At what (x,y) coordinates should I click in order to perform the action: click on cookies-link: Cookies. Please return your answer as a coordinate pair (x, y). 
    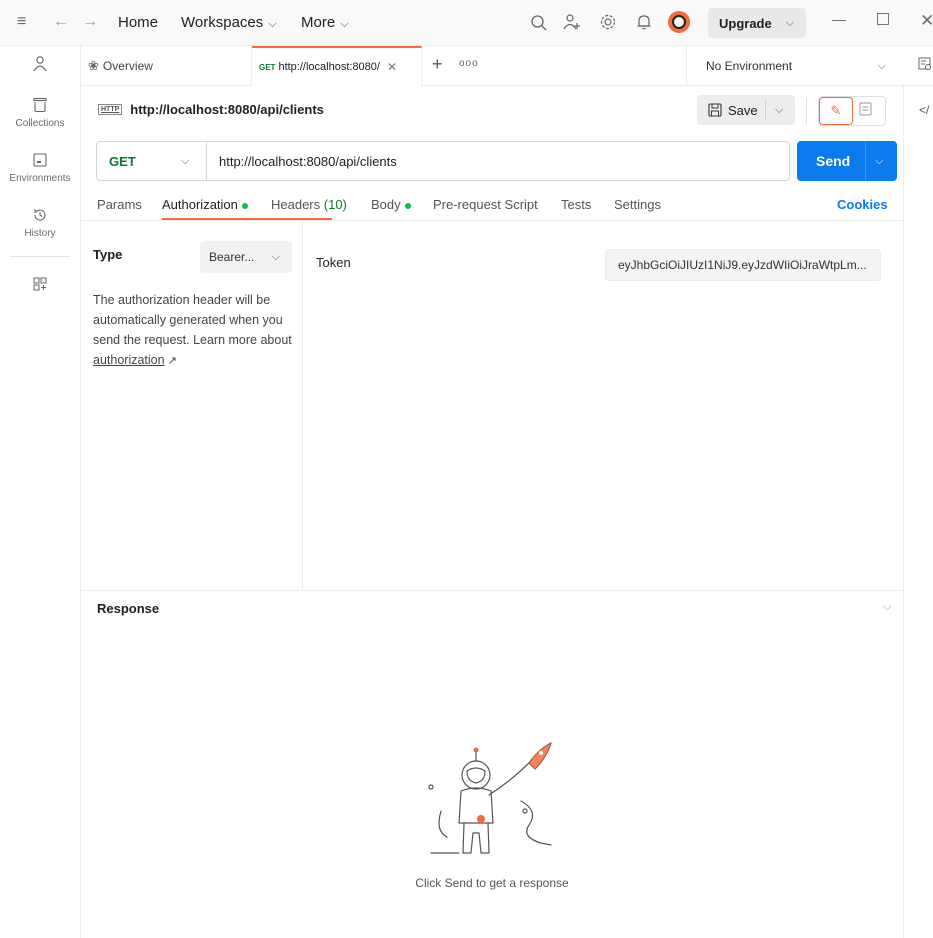
    Looking at the image, I should click on (862, 204).